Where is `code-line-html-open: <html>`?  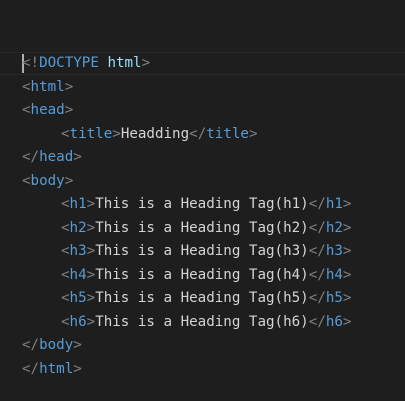 code-line-html-open: <html> is located at coordinates (186, 88).